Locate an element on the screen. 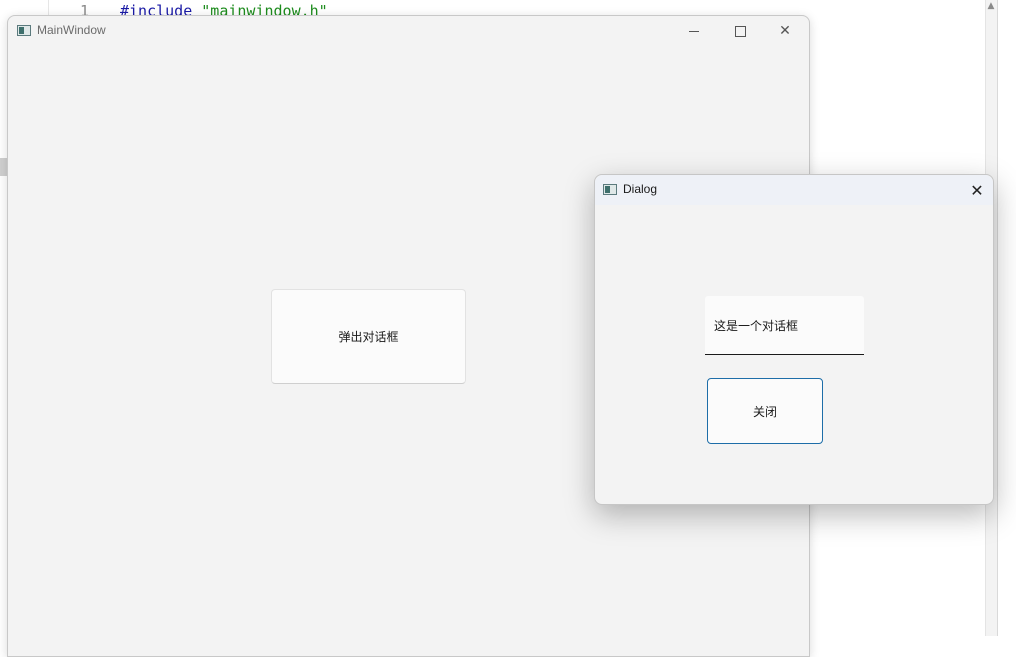 The image size is (1016, 657). main-window-title: MainWindow is located at coordinates (71, 30).